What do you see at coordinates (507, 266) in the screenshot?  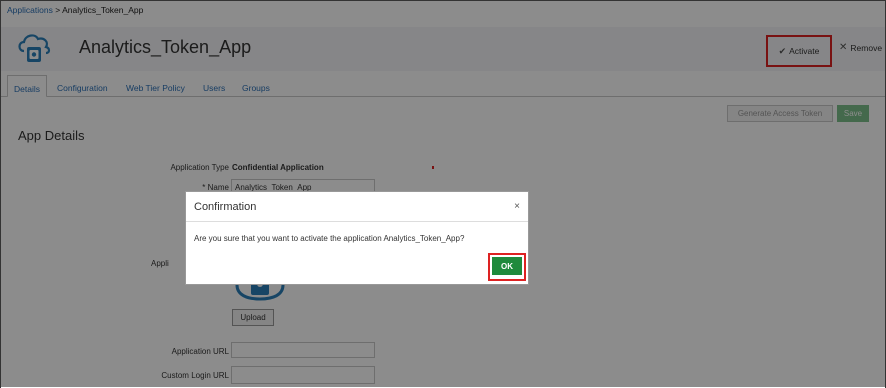 I see `ok-button: OK` at bounding box center [507, 266].